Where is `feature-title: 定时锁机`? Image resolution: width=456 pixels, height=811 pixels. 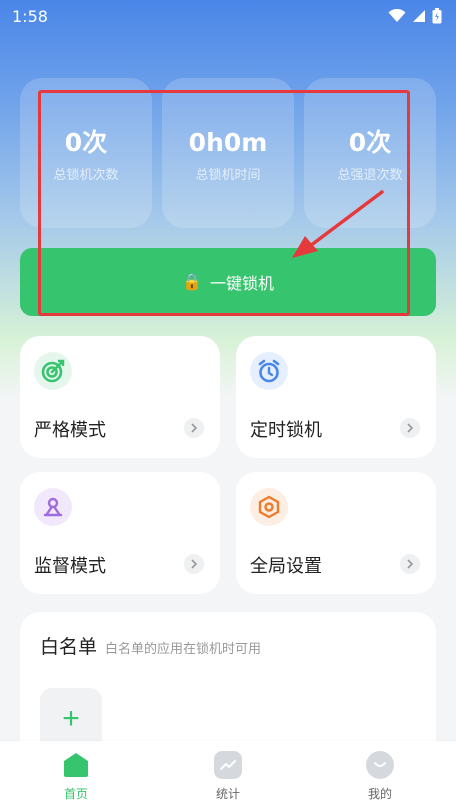
feature-title: 定时锁机 is located at coordinates (286, 430).